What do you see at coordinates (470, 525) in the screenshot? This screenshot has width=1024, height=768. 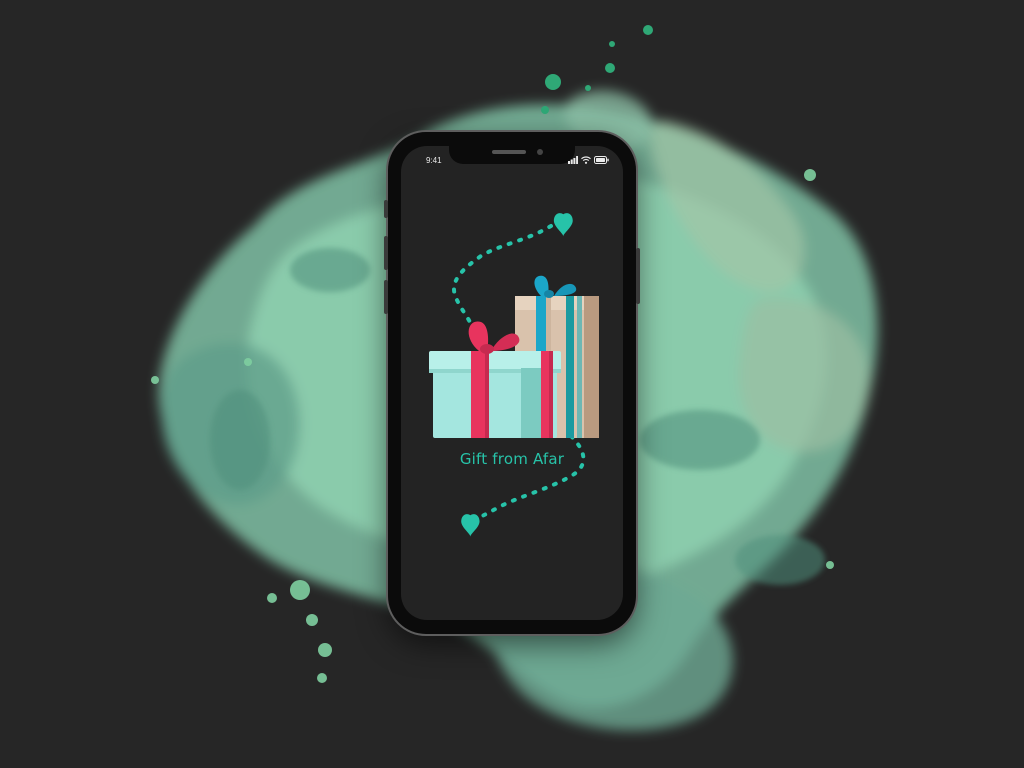 I see `heart-icon-bottom` at bounding box center [470, 525].